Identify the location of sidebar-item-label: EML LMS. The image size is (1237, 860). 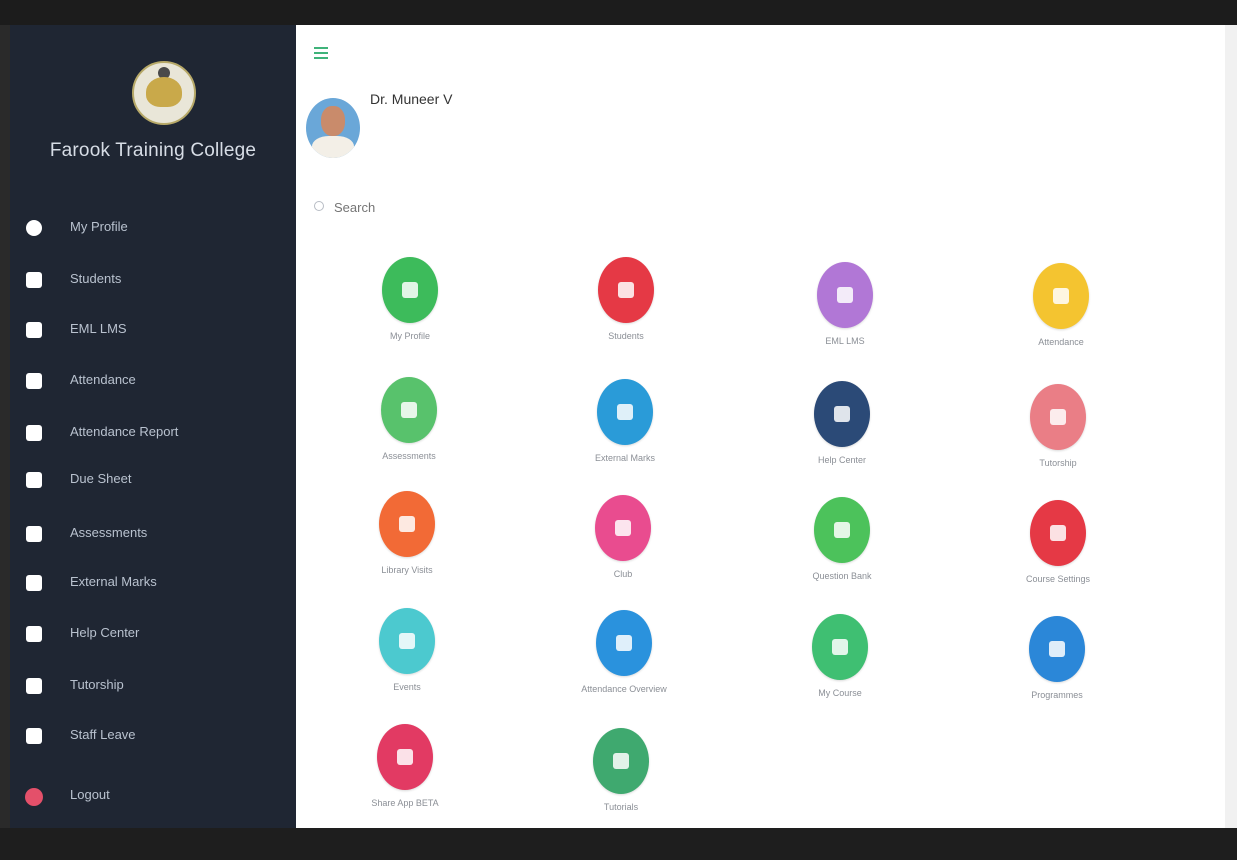
(98, 328).